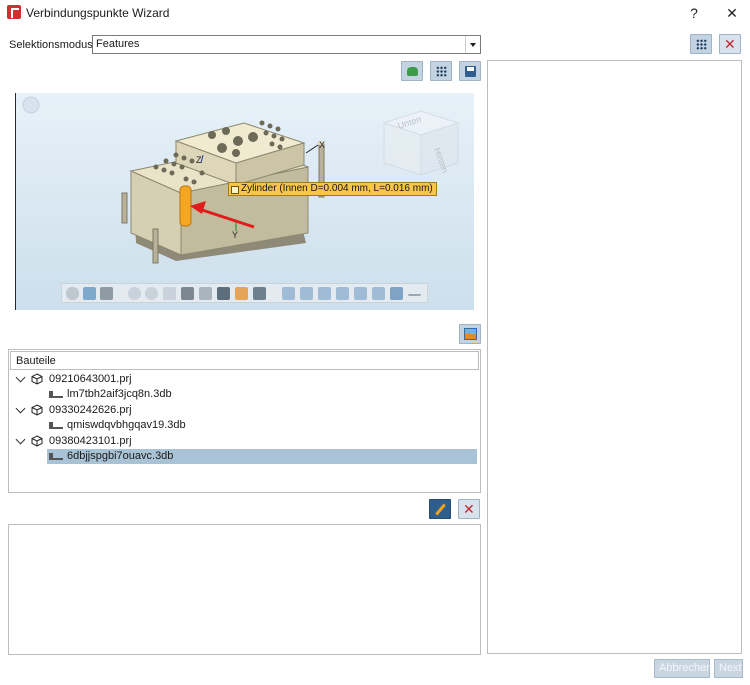  Describe the element at coordinates (244, 360) in the screenshot. I see `tree-column-header: Bauteile` at that location.